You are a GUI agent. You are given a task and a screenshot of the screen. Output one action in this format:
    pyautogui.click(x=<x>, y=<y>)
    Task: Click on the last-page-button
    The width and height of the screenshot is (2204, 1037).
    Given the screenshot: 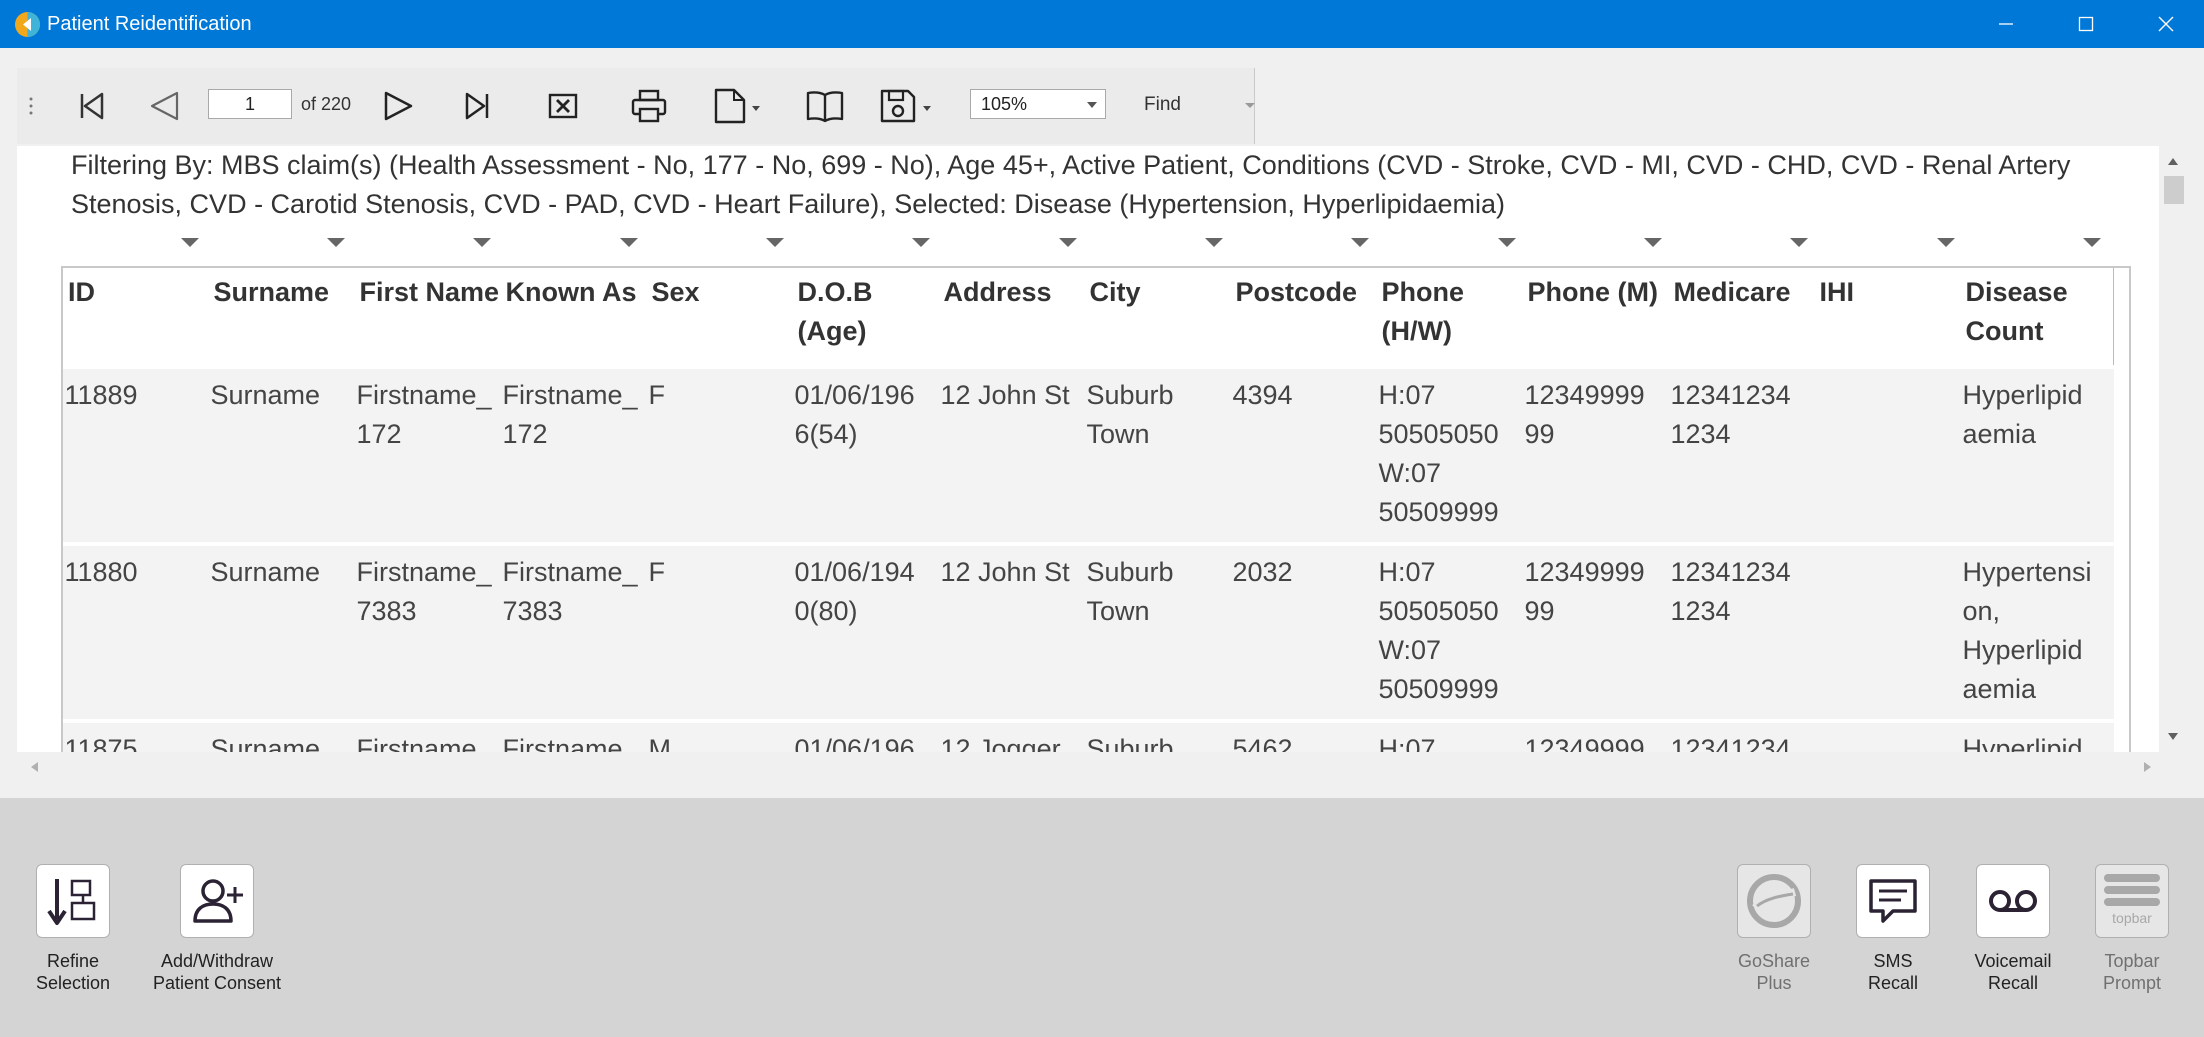 What is the action you would take?
    pyautogui.click(x=478, y=106)
    